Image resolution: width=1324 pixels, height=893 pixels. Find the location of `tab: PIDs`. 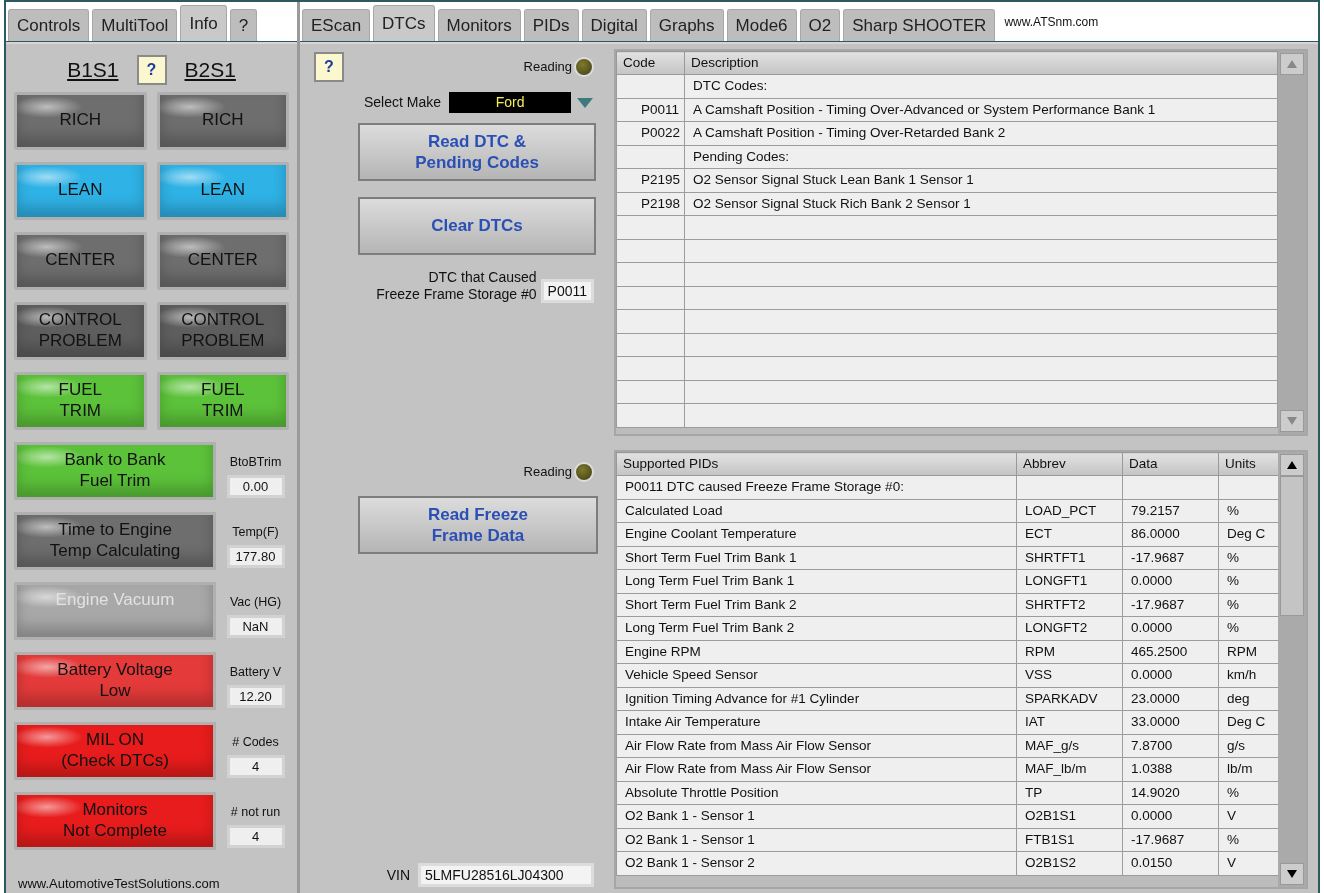

tab: PIDs is located at coordinates (551, 25).